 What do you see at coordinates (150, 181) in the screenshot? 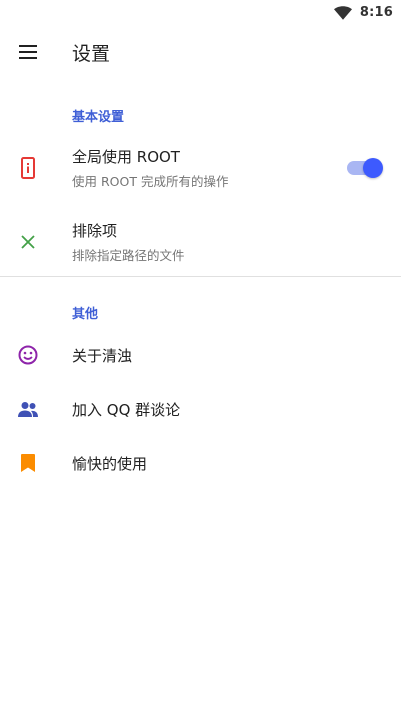
I see `setting-subtitle: 使用 ROOT 完成所有的操作` at bounding box center [150, 181].